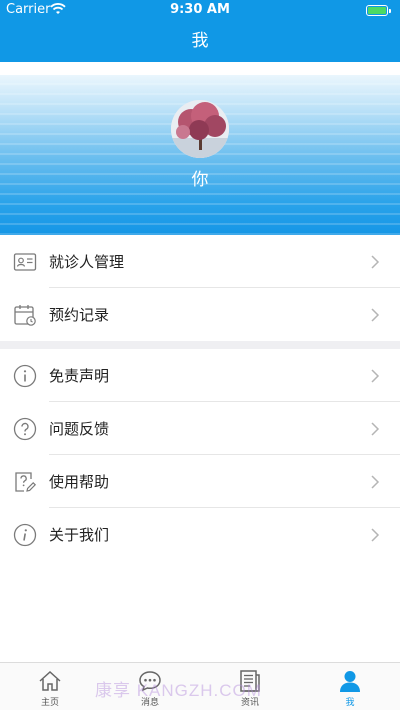  I want to click on section-separator, so click(200, 345).